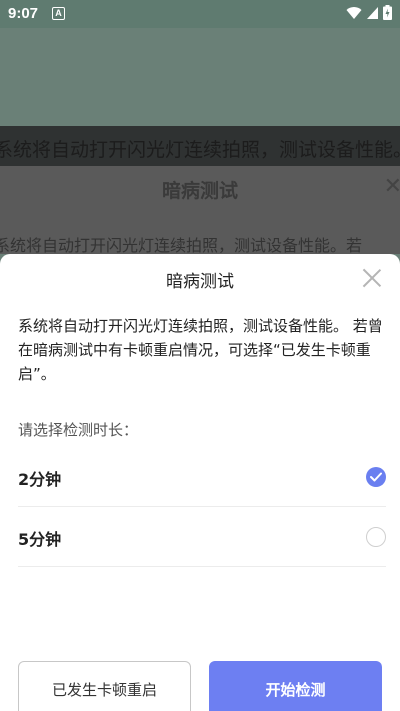 Image resolution: width=400 pixels, height=711 pixels. I want to click on background-band-text: 系统将自动打开闪光灯连续拍照，测试设备性能。若, so click(200, 150).